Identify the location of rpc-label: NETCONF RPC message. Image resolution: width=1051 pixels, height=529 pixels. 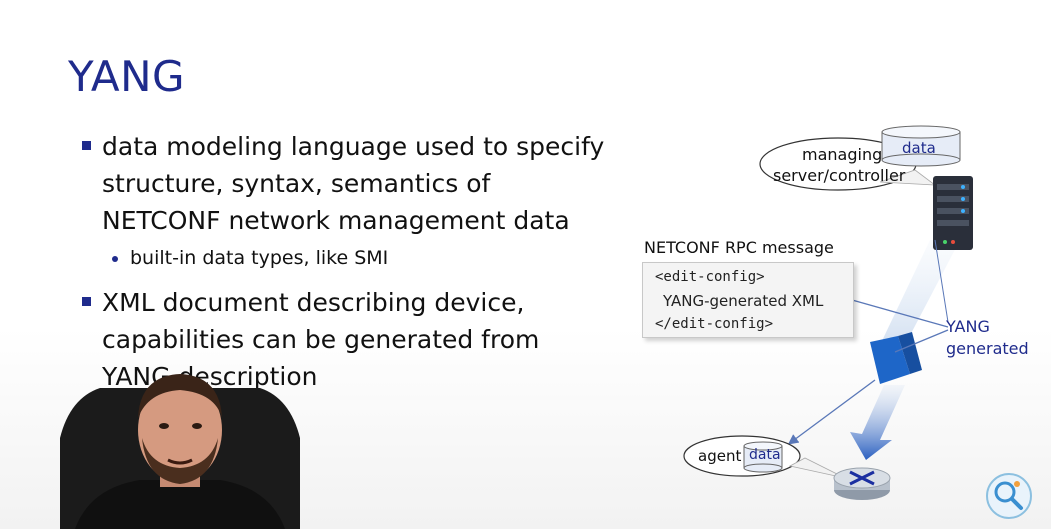
(739, 247).